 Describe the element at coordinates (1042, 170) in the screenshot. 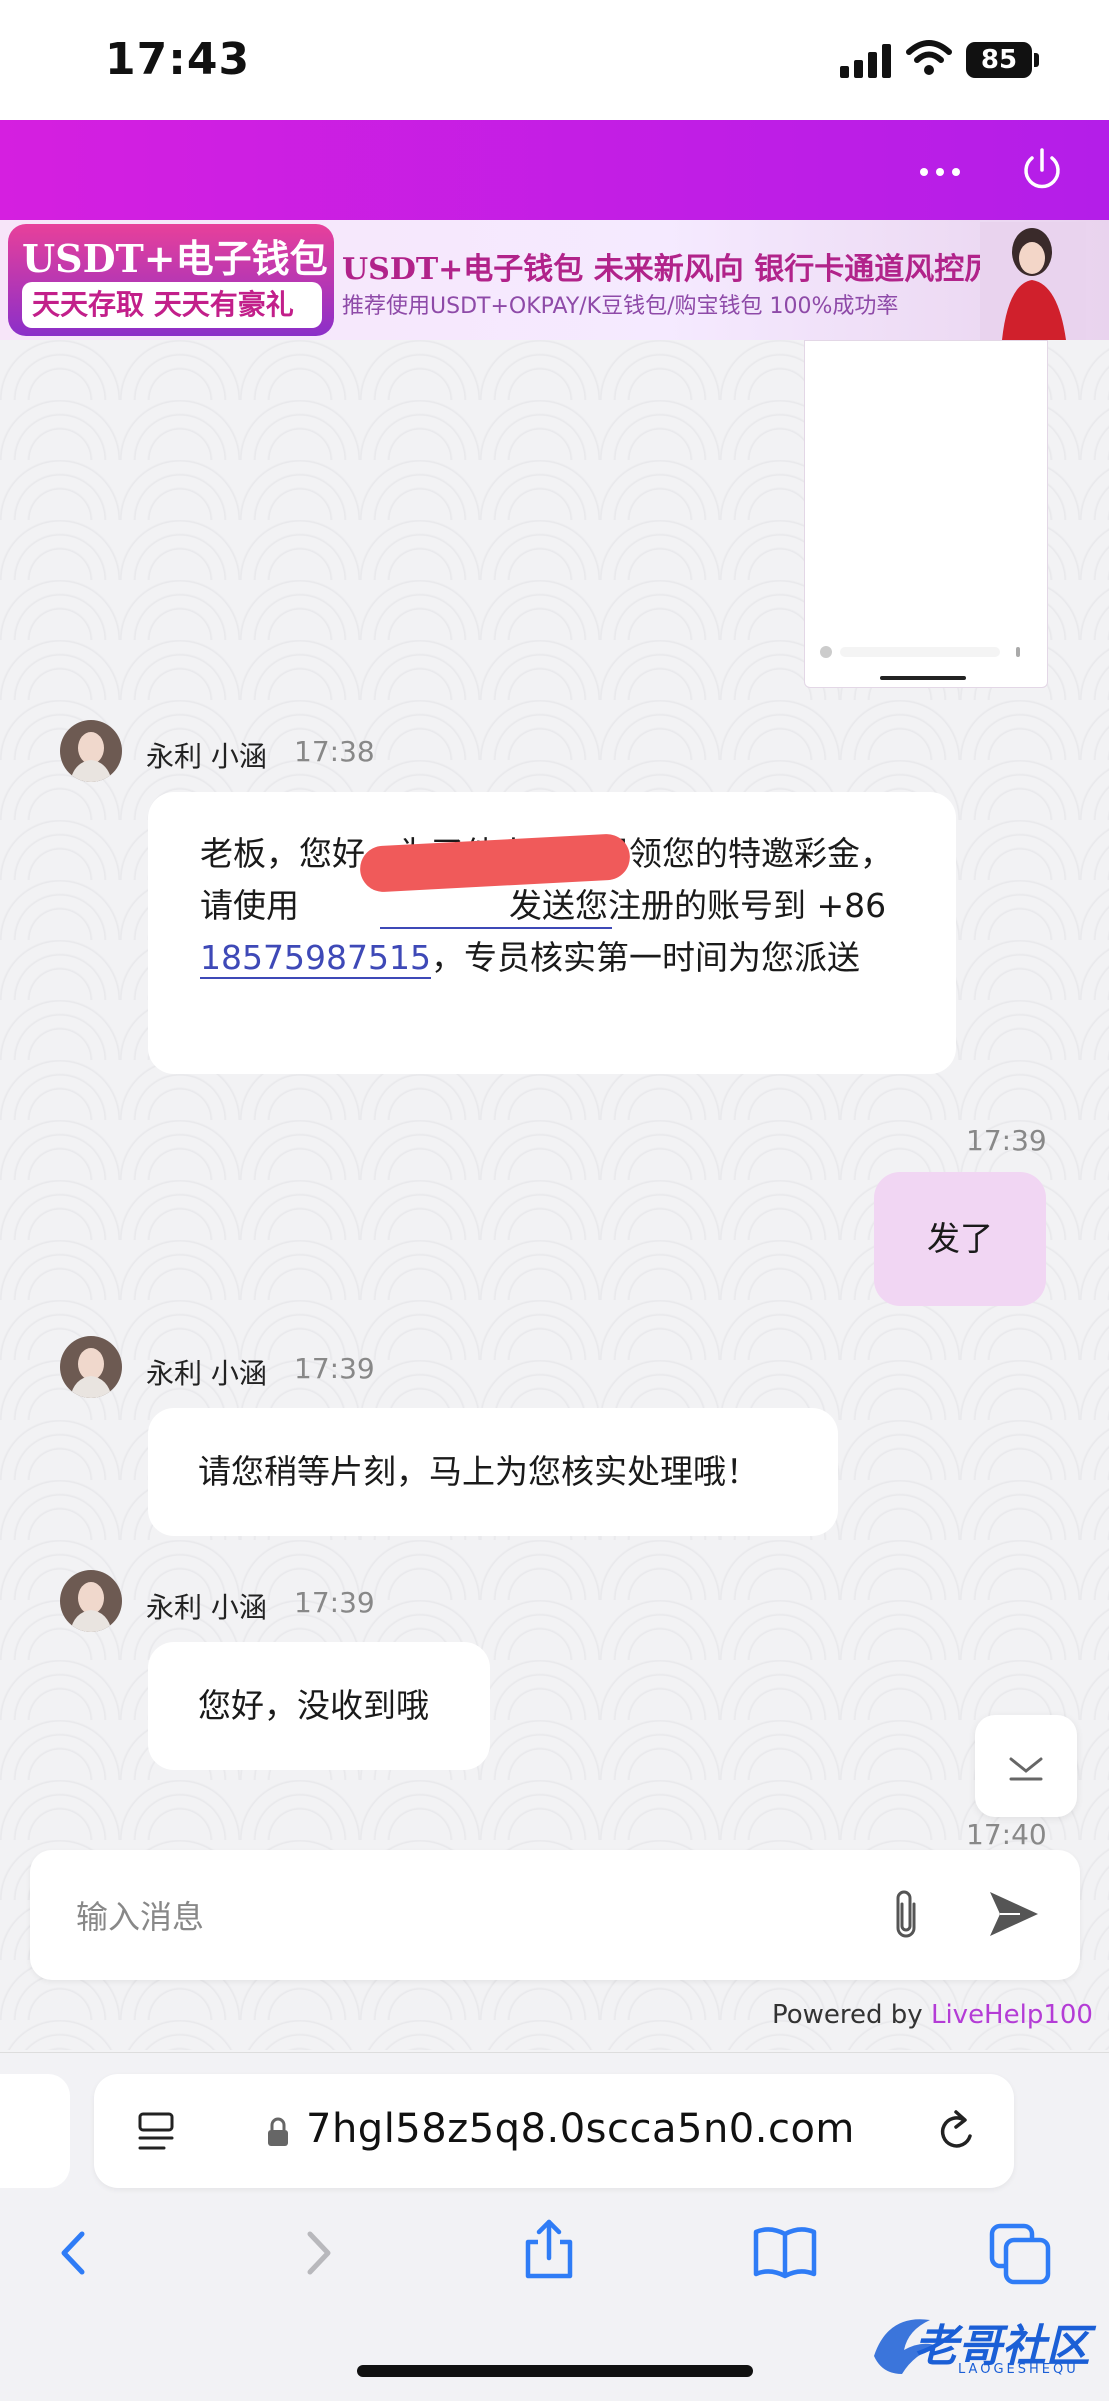

I see `power-icon` at that location.